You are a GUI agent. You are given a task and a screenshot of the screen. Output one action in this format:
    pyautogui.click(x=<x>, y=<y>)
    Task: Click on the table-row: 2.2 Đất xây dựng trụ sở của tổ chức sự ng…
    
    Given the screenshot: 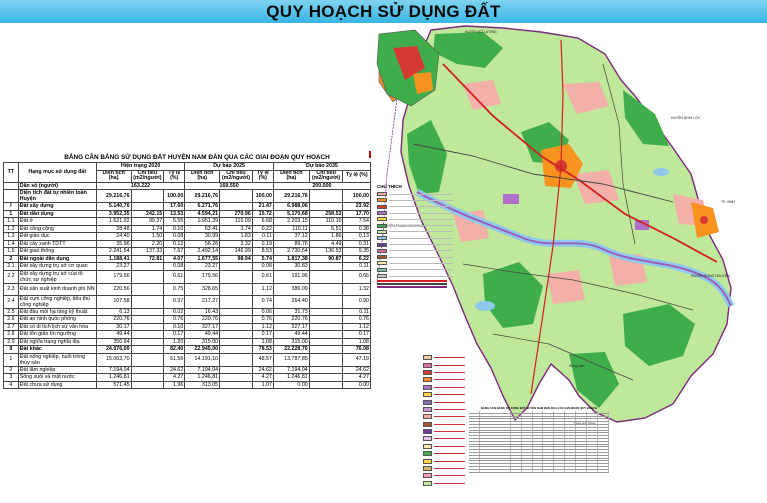 What is the action you would take?
    pyautogui.click(x=187, y=276)
    